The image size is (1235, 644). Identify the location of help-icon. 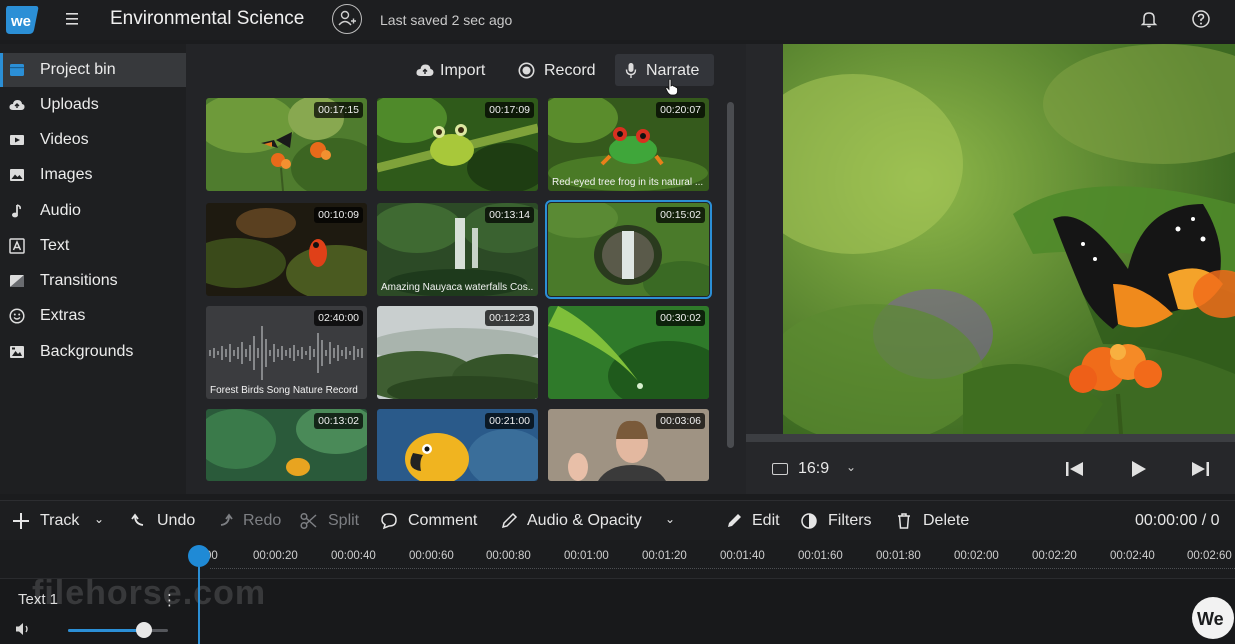
(1201, 19).